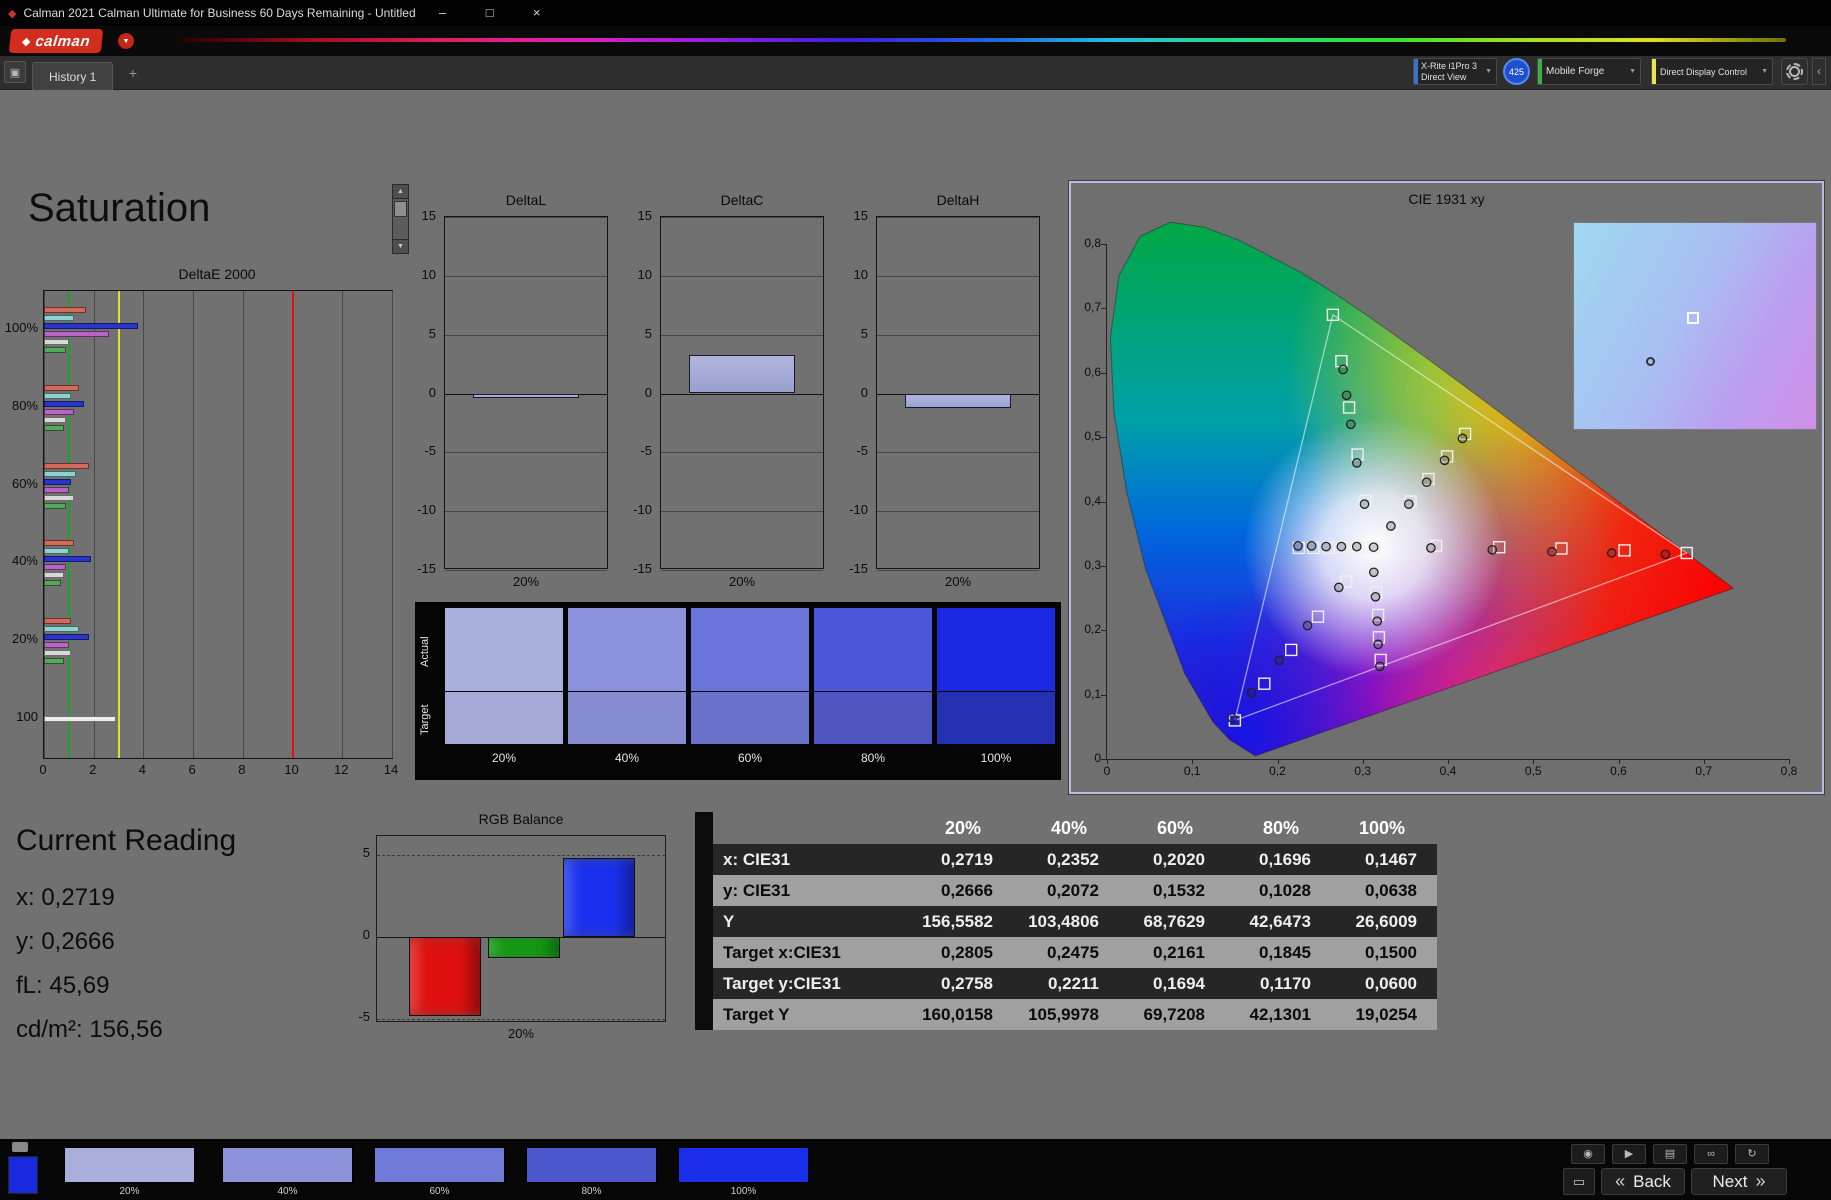 The height and width of the screenshot is (1200, 1831). Describe the element at coordinates (133, 73) in the screenshot. I see `add-tab-button: +` at that location.